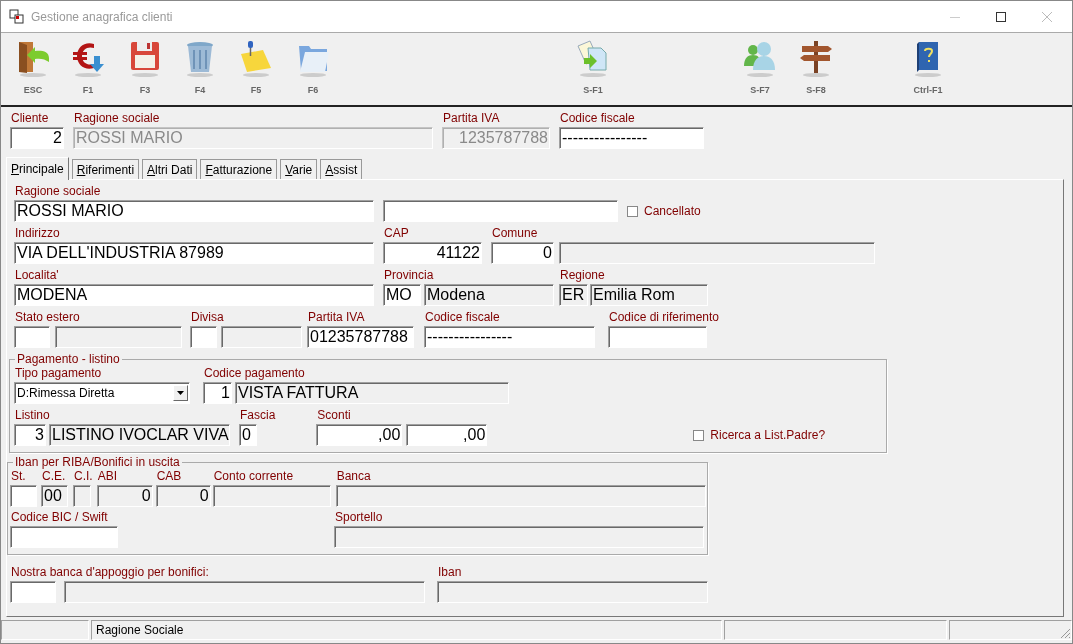 This screenshot has height=644, width=1073. Describe the element at coordinates (68, 359) in the screenshot. I see `group-title: Pagamento - listino` at that location.